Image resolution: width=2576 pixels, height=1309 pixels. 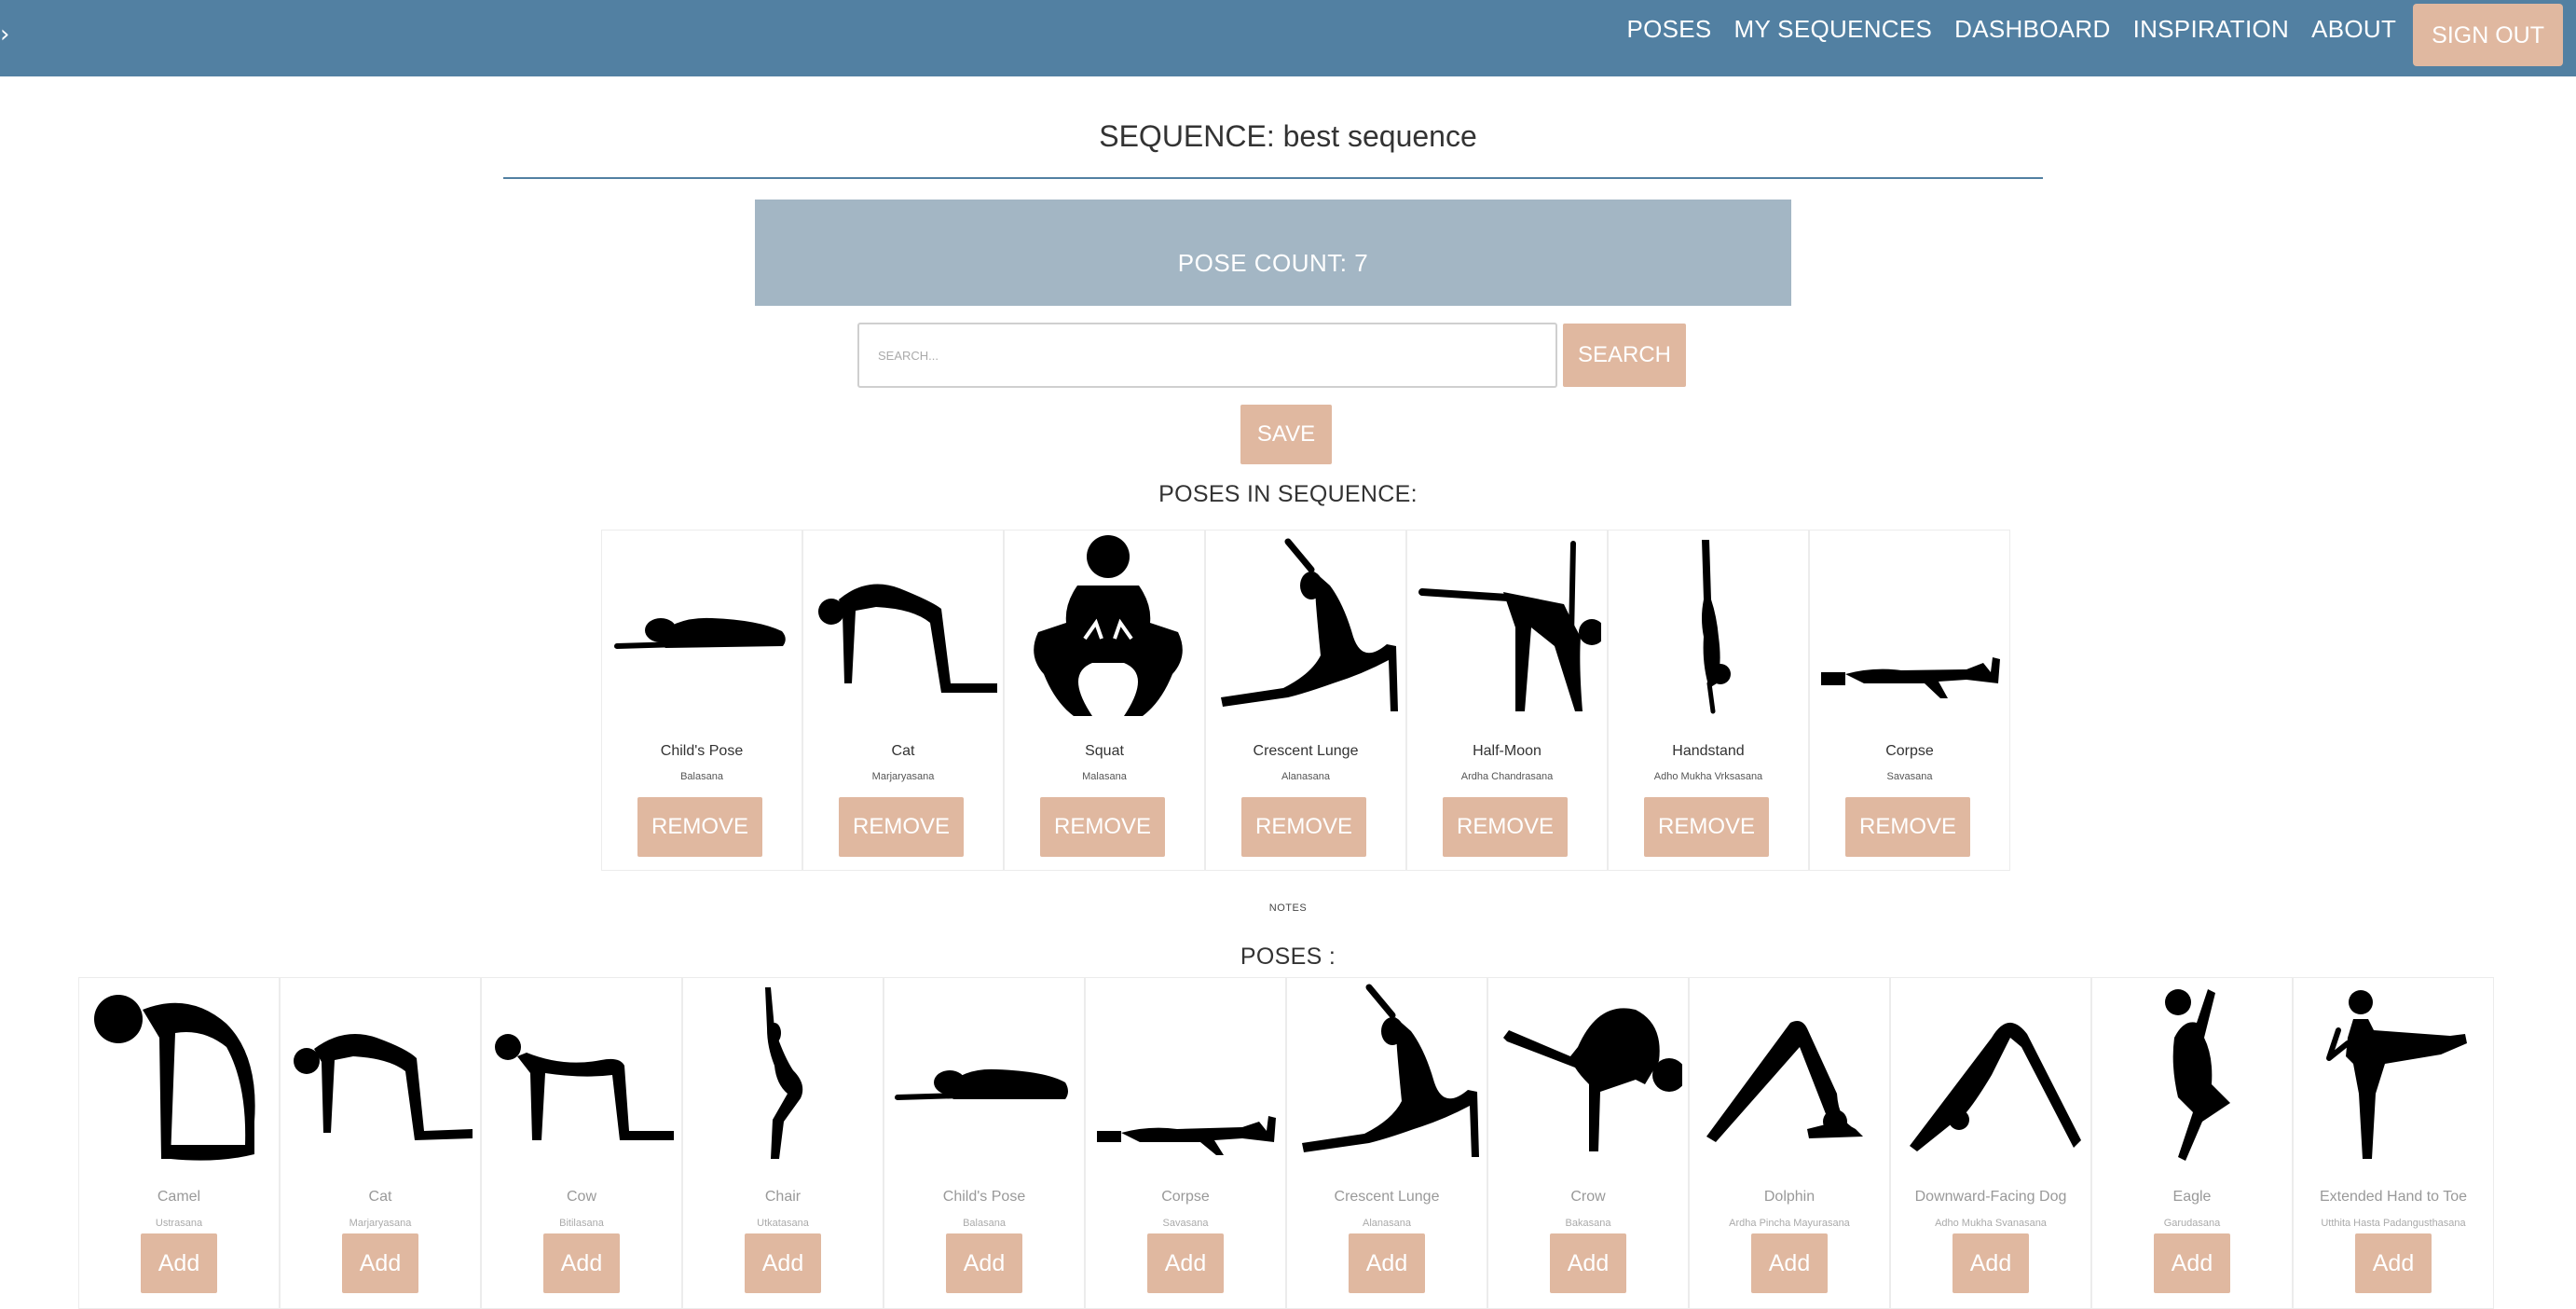 I want to click on pose-sanskrit: Utkatasana, so click(x=783, y=1223).